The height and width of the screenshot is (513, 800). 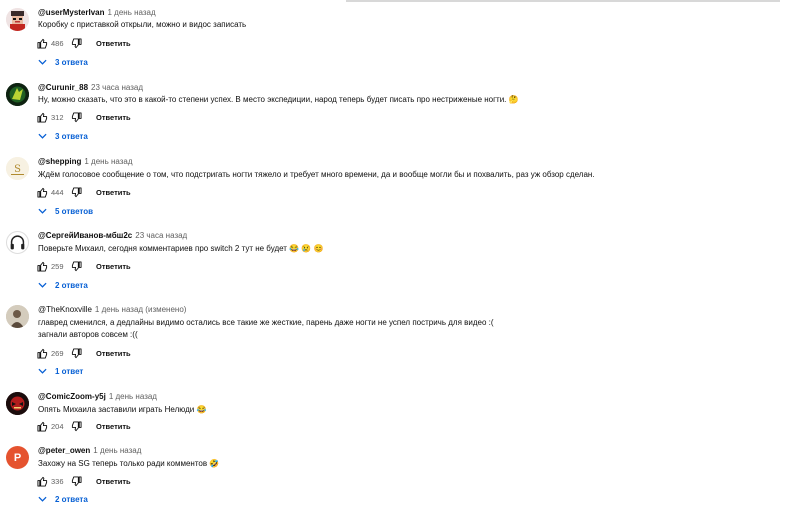 I want to click on avatar: S, so click(x=17, y=168).